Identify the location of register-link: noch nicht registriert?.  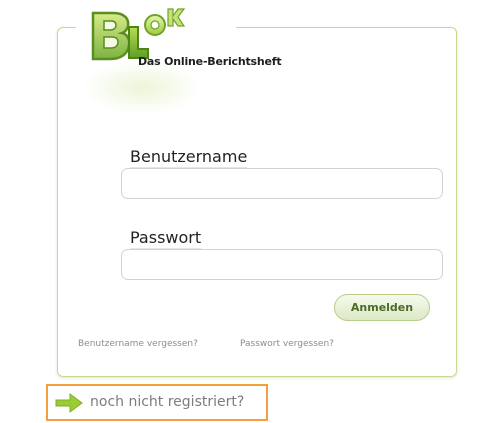
(157, 402).